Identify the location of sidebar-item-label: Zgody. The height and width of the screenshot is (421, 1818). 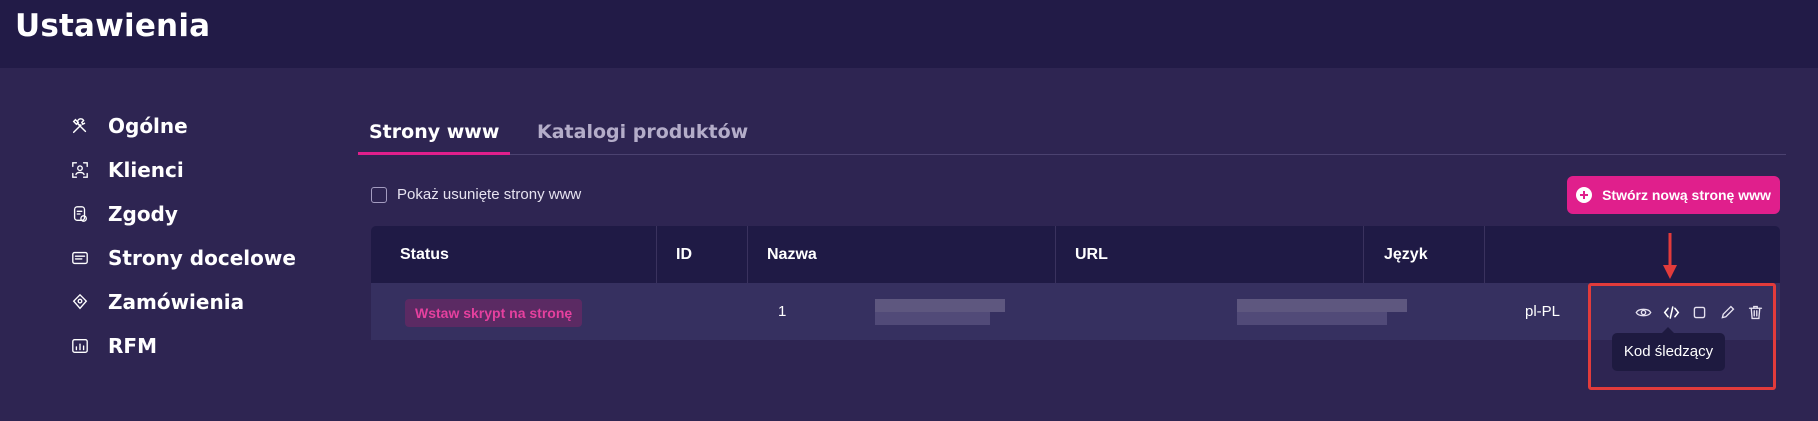
(143, 214).